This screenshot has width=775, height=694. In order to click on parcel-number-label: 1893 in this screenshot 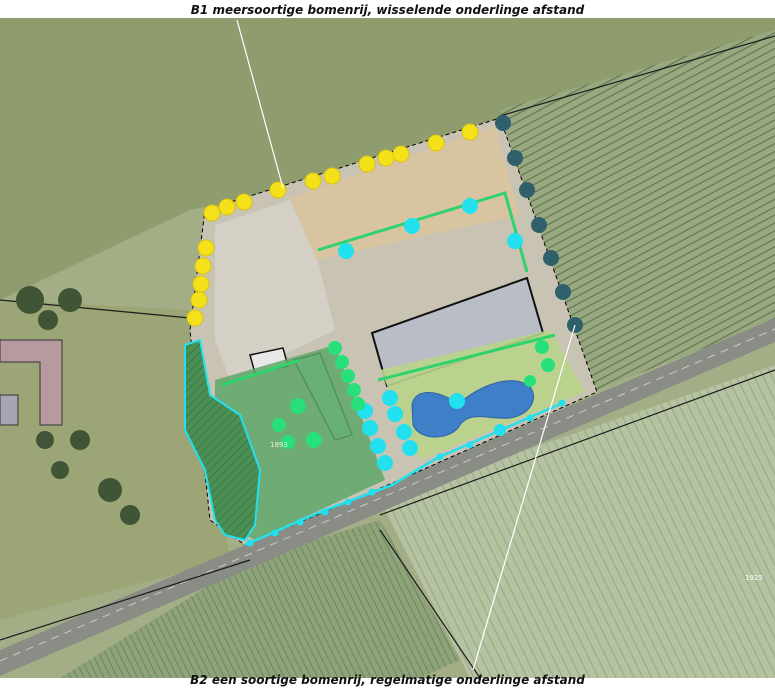, I will do `click(279, 445)`.